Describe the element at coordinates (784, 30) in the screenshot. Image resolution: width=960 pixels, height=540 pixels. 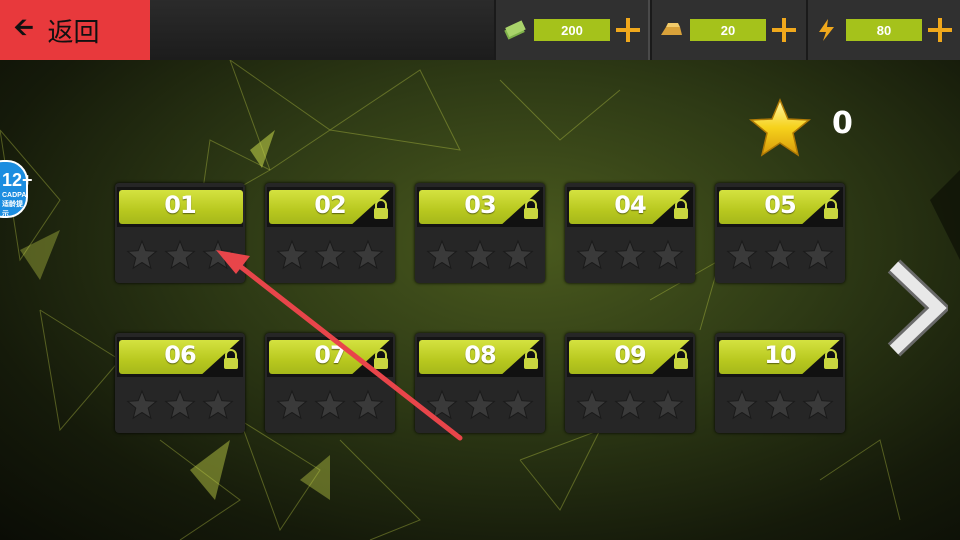
I see `add-gold-button` at that location.